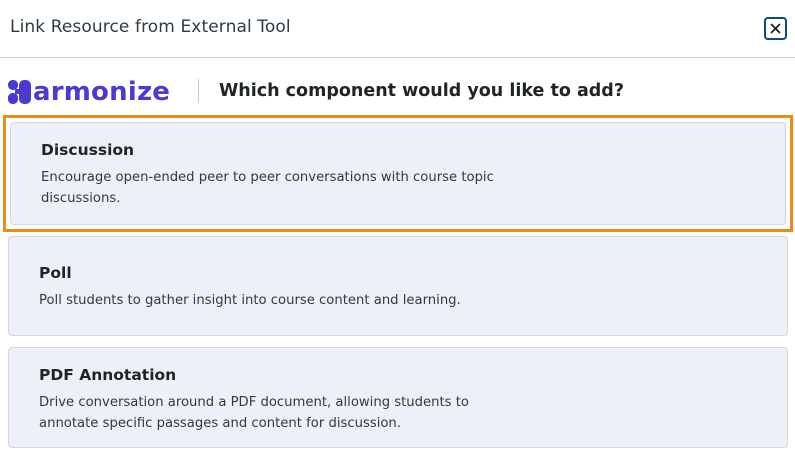 The width and height of the screenshot is (795, 473). I want to click on close-icon, so click(775, 28).